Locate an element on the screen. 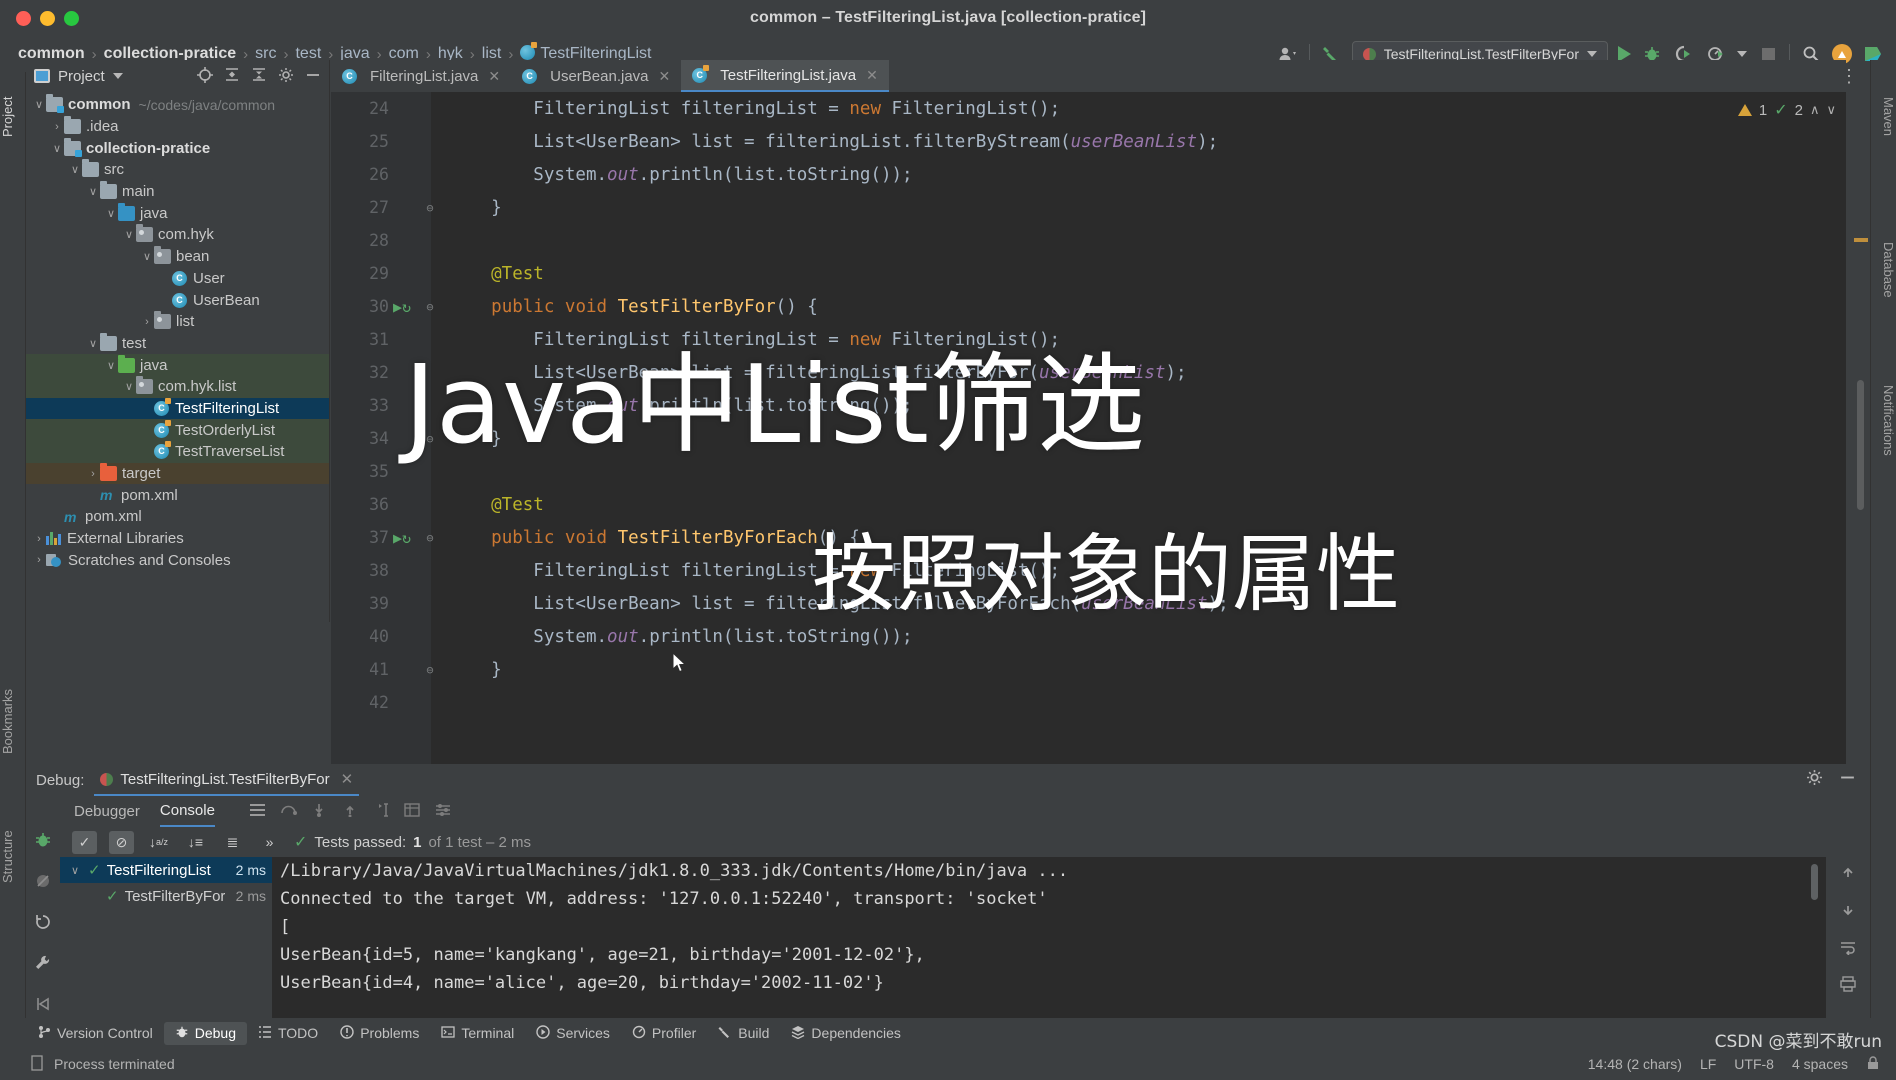  frames-icon is located at coordinates (257, 811).